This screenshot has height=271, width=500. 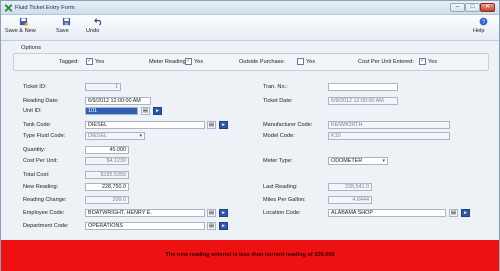 What do you see at coordinates (41, 101) in the screenshot?
I see `reading-date-label: Reading Date:` at bounding box center [41, 101].